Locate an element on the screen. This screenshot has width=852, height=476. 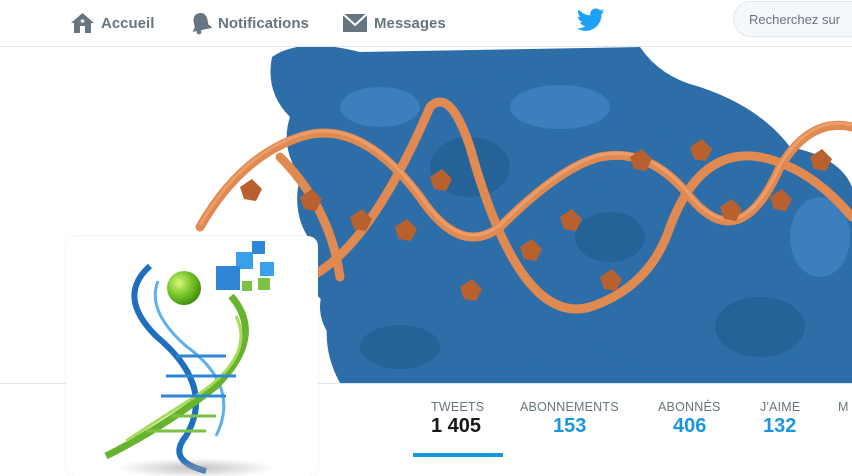
stat-following-value: 153 is located at coordinates (570, 426).